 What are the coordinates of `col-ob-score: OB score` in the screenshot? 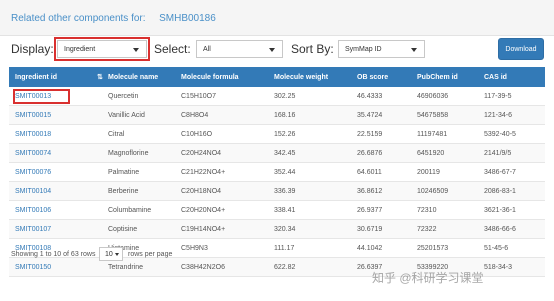 It's located at (372, 77).